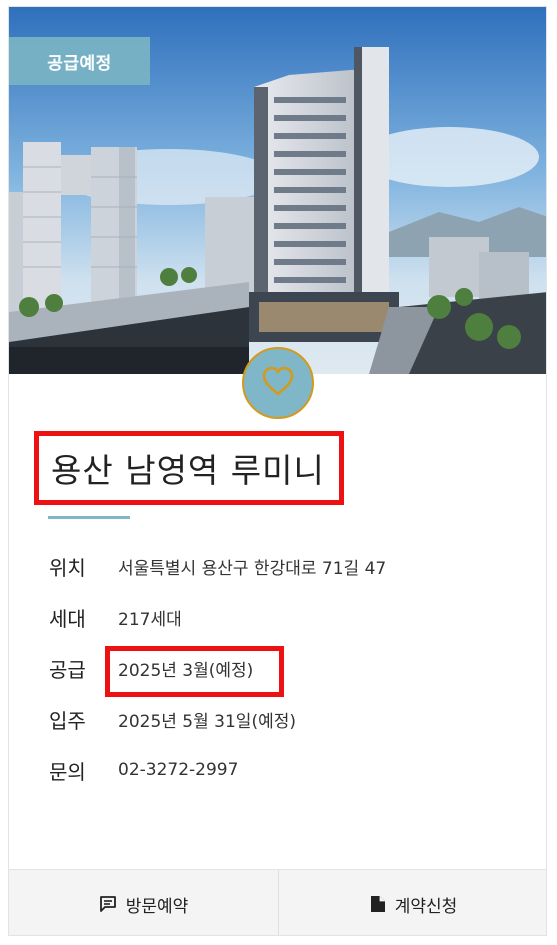  Describe the element at coordinates (207, 721) in the screenshot. I see `info-value: 2025년 5월 31일(예정)` at that location.